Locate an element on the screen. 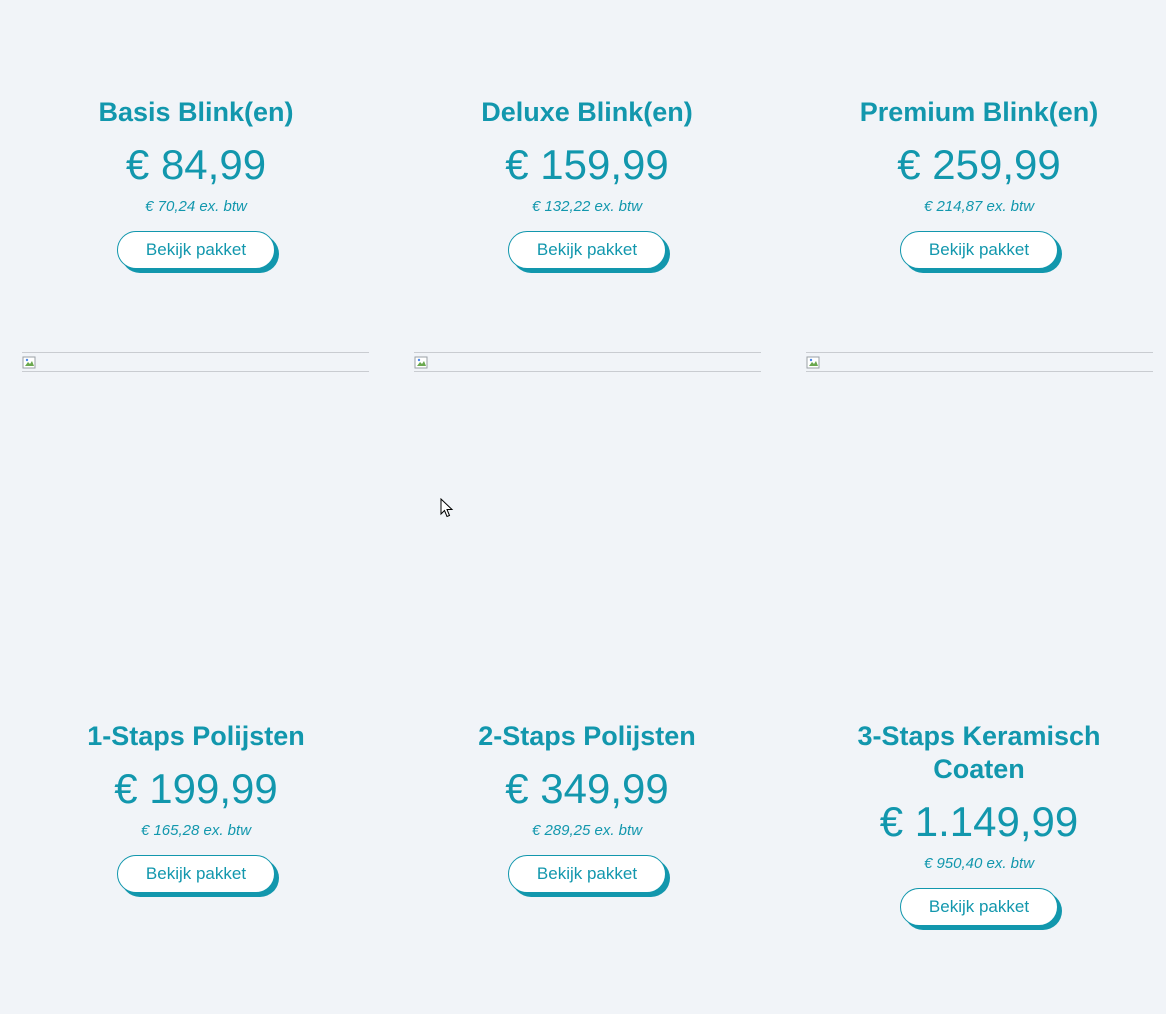 This screenshot has height=1014, width=1166. package-price: € 1.149,99 is located at coordinates (979, 821).